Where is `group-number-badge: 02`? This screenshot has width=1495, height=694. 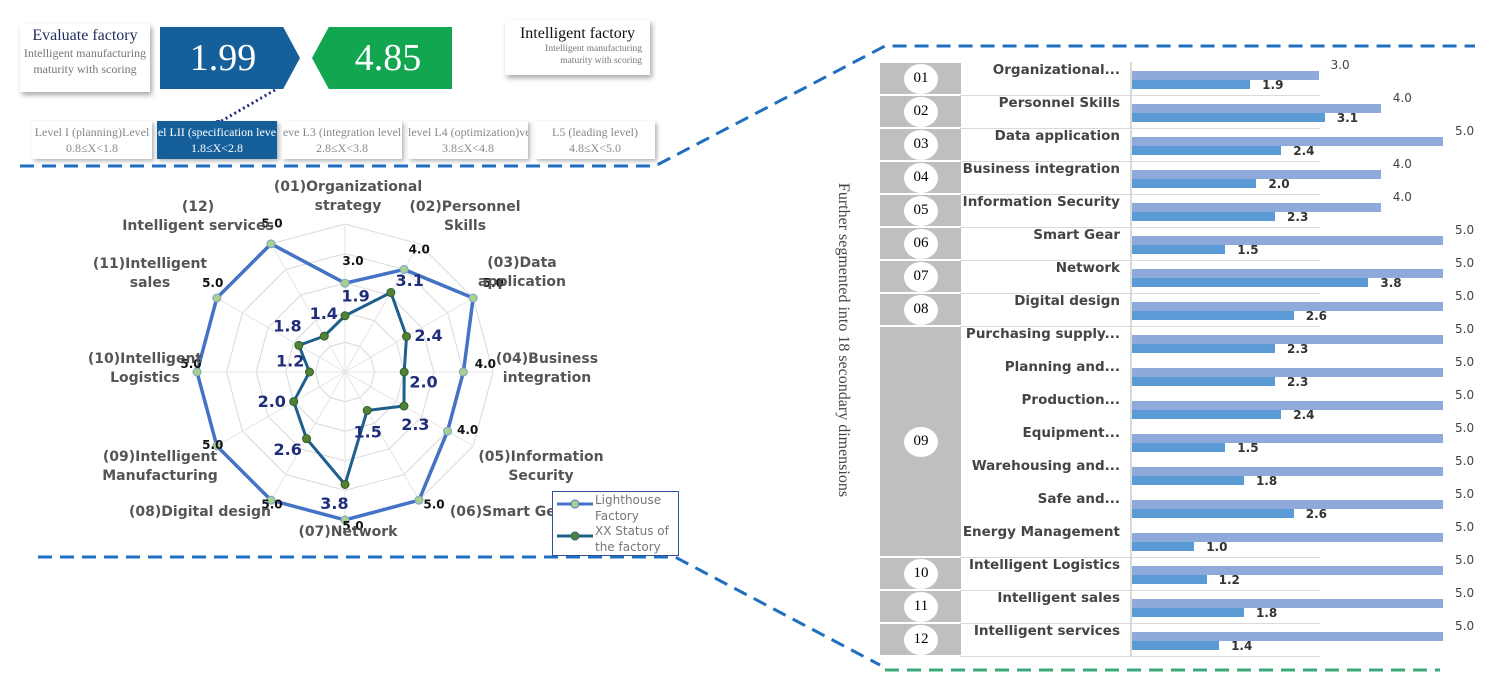 group-number-badge: 02 is located at coordinates (921, 111).